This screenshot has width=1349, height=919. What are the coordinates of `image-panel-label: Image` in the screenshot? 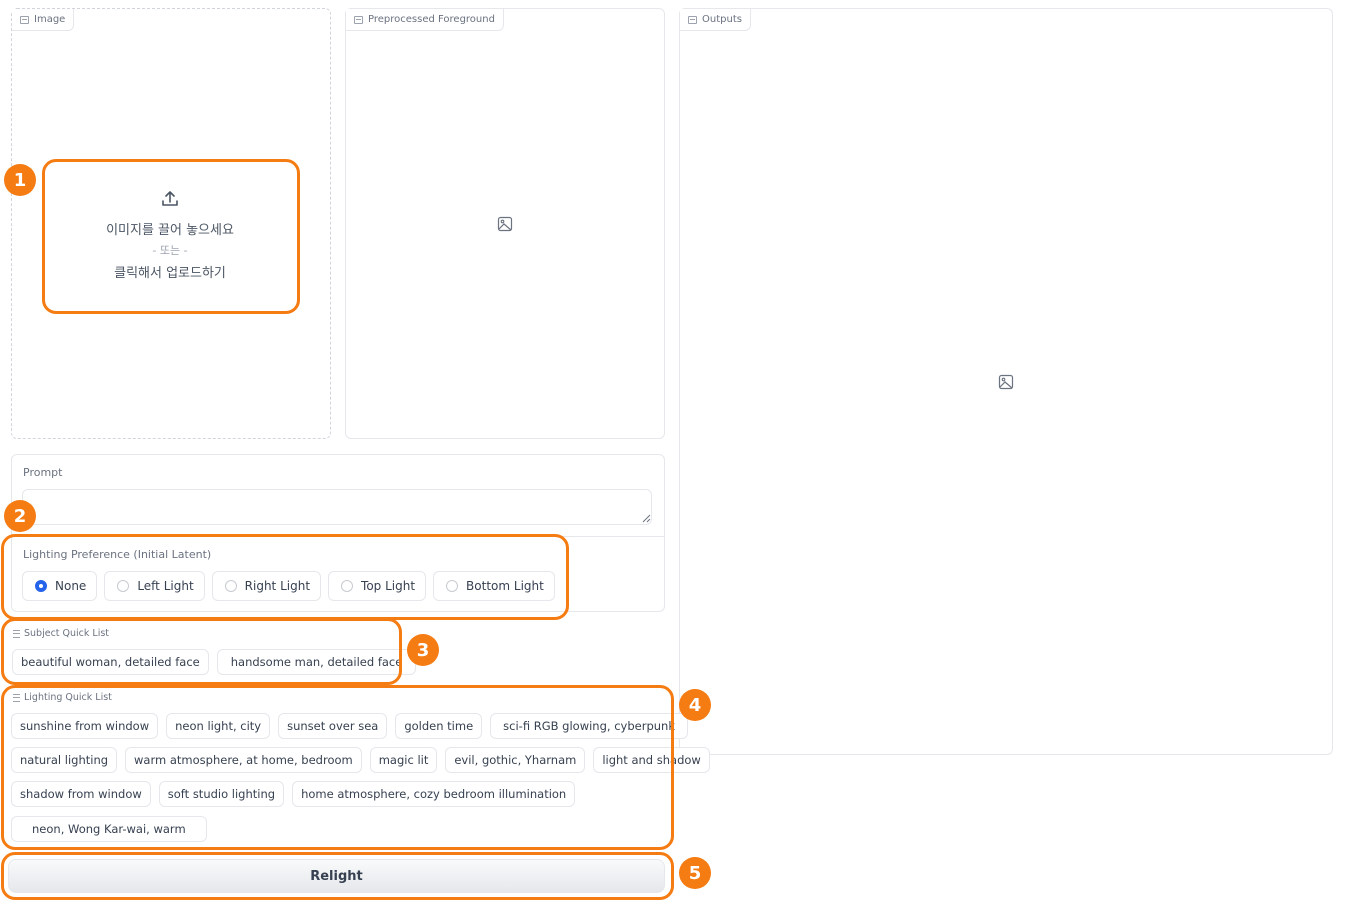 It's located at (50, 19).